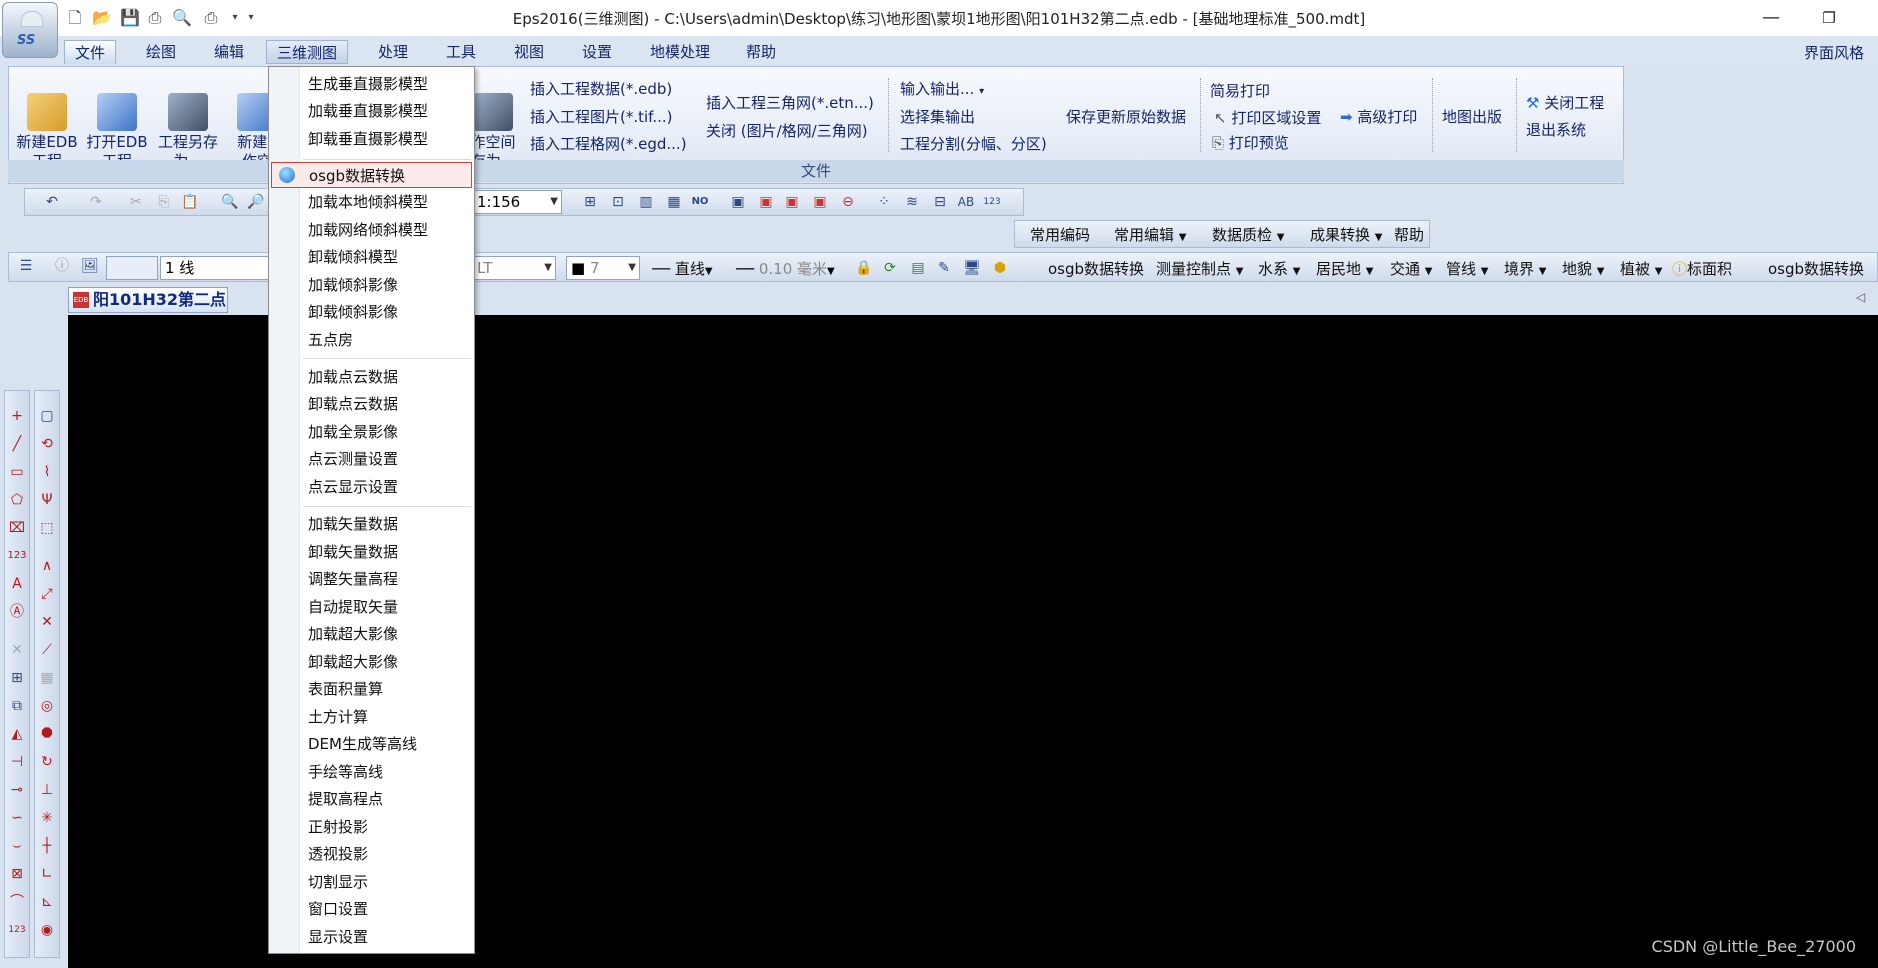 This screenshot has width=1878, height=968. Describe the element at coordinates (1860, 297) in the screenshot. I see `tab-scroll-left-icon: ◁` at that location.